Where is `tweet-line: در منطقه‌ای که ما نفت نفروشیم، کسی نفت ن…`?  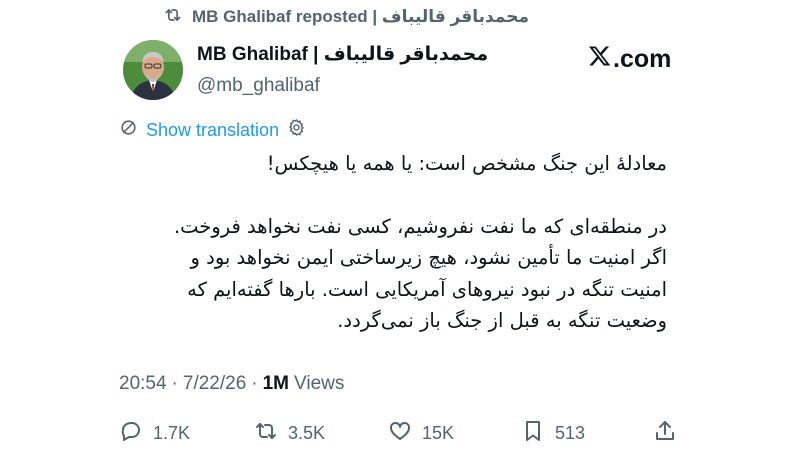 tweet-line: در منطقه‌ای که ما نفت نفروشیم، کسی نفت ن… is located at coordinates (420, 226).